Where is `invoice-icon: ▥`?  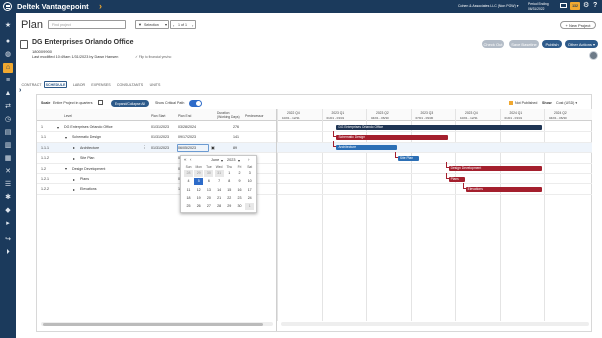
invoice-icon: ▥ is located at coordinates (8, 146).